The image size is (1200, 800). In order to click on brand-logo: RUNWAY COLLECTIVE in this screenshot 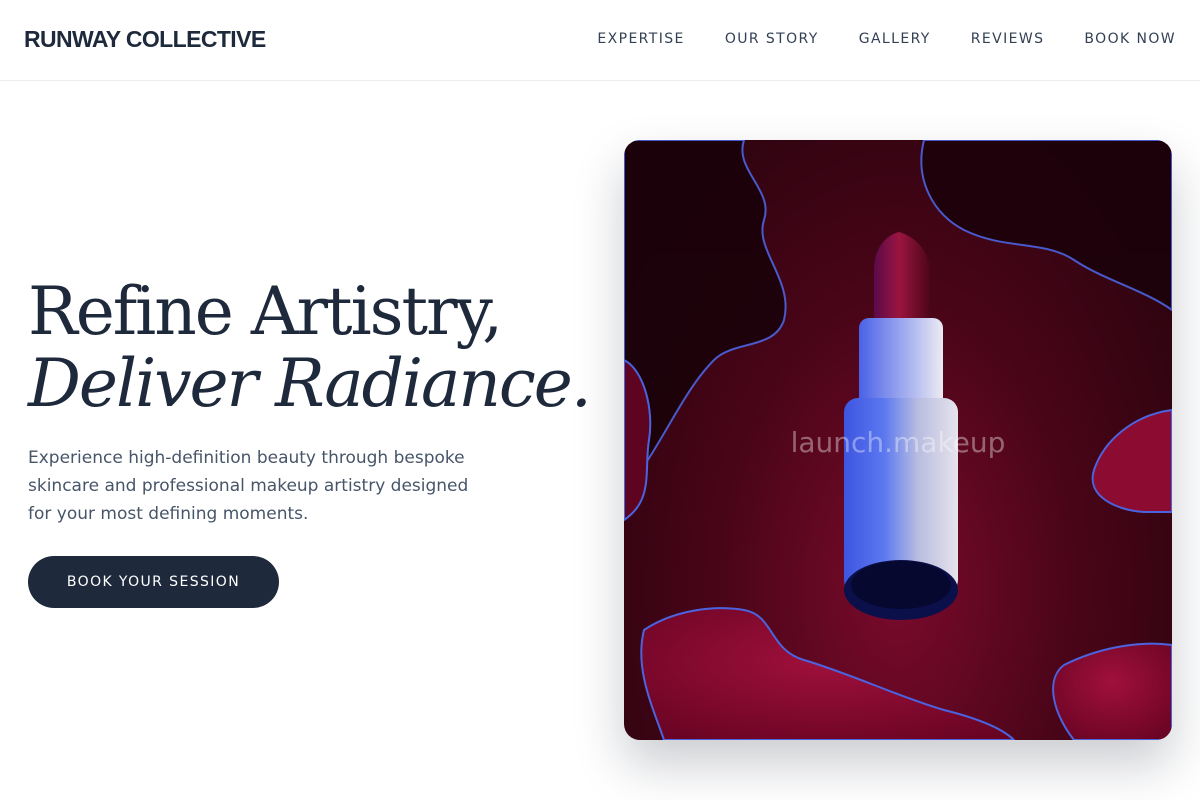, I will do `click(145, 39)`.